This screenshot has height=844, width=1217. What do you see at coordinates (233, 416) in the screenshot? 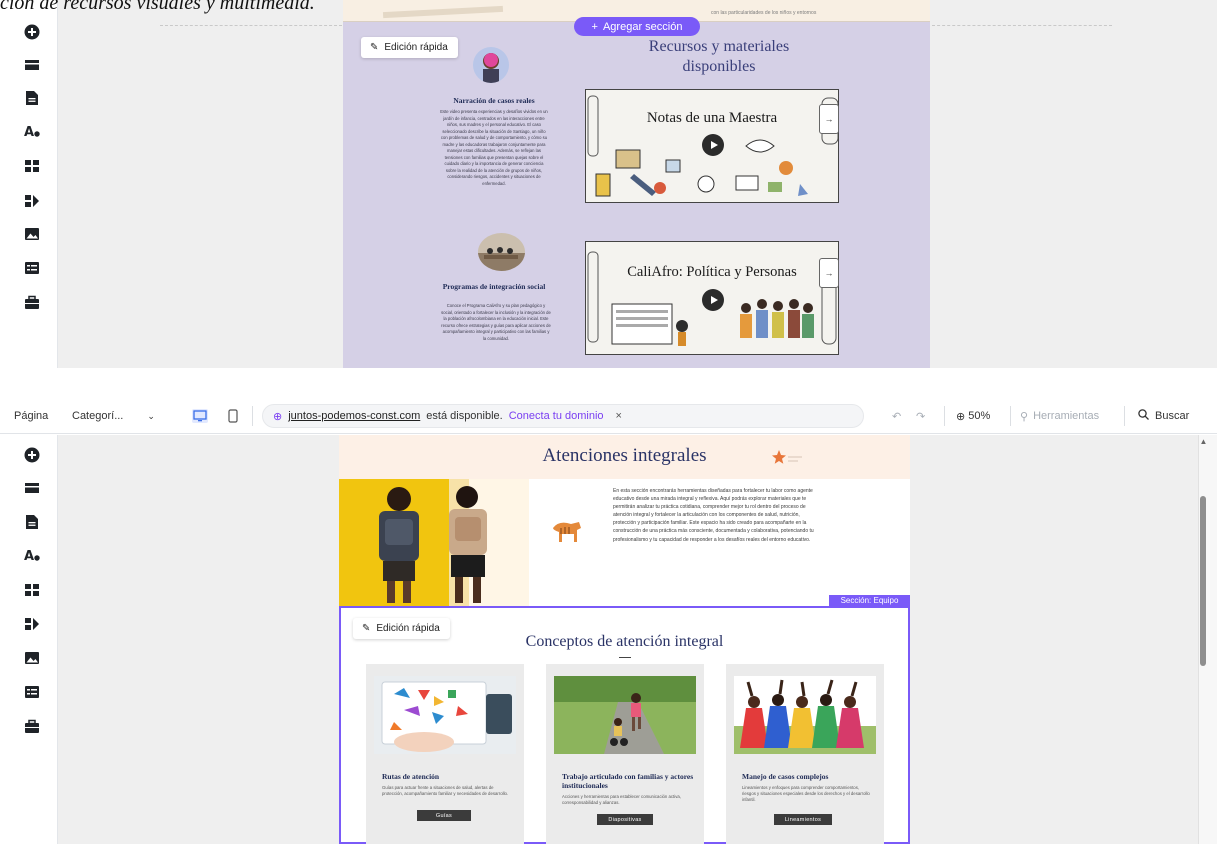
I see `mobile-view-icon` at bounding box center [233, 416].